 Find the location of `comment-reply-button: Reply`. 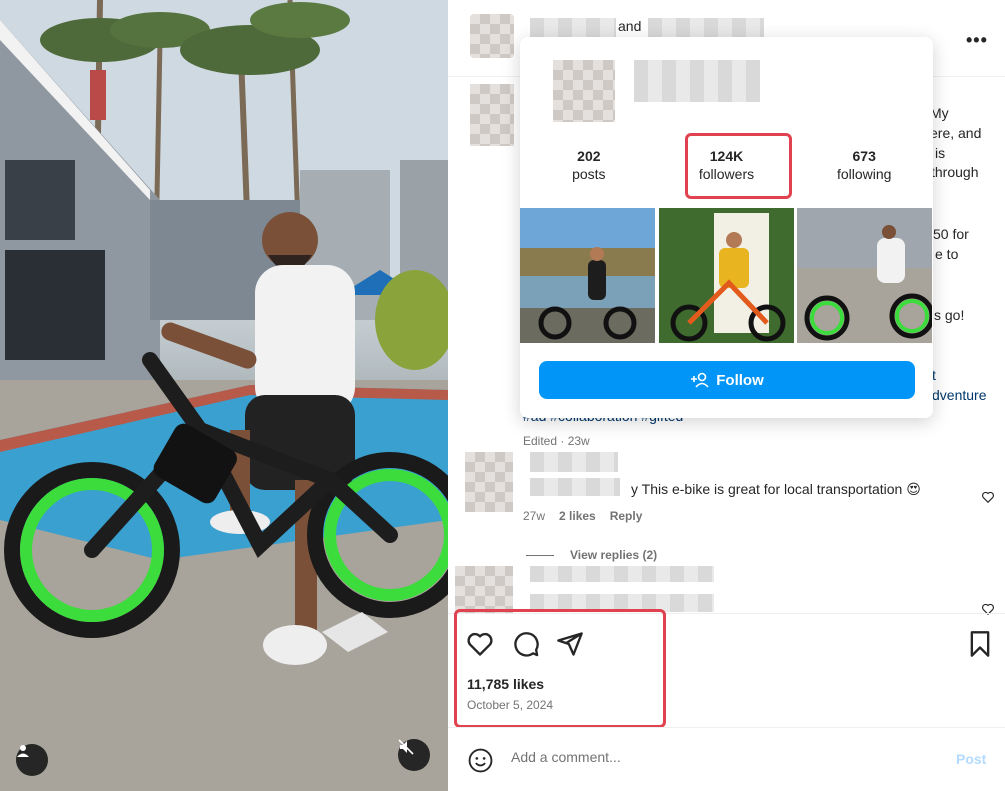

comment-reply-button: Reply is located at coordinates (626, 516).